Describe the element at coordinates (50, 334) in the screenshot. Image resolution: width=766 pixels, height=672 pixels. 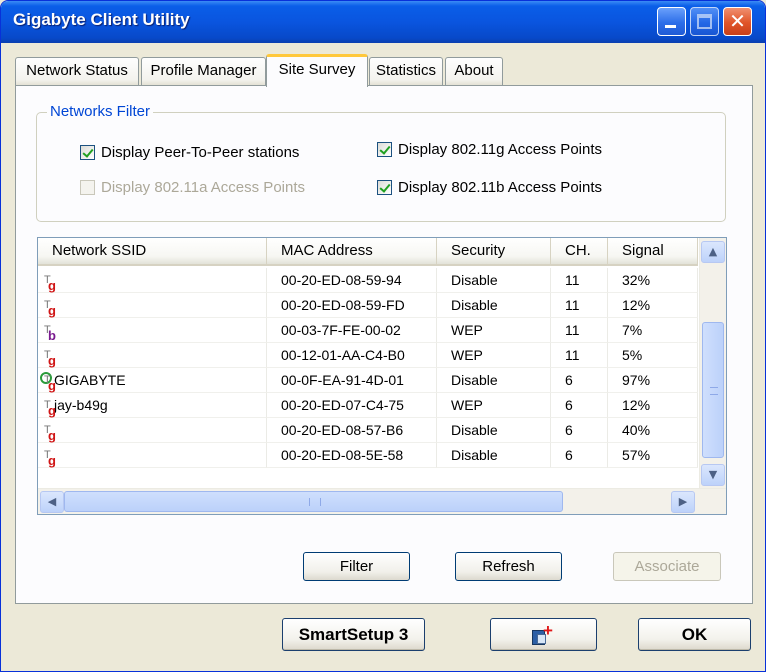
I see `access-point-icon: Tb` at that location.